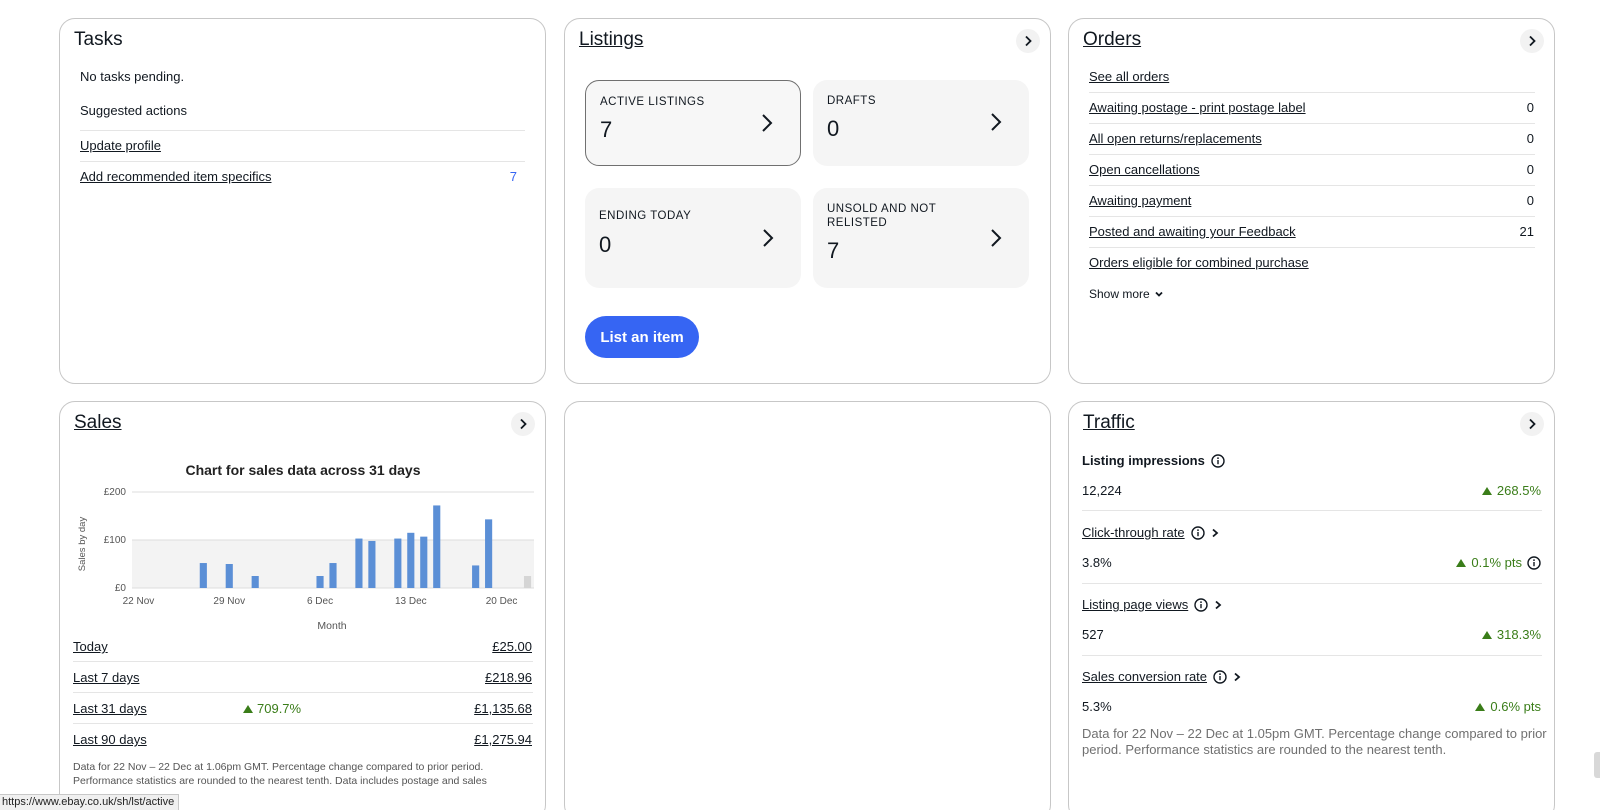 The width and height of the screenshot is (1600, 810). I want to click on update-profile-link: Update profile, so click(120, 145).